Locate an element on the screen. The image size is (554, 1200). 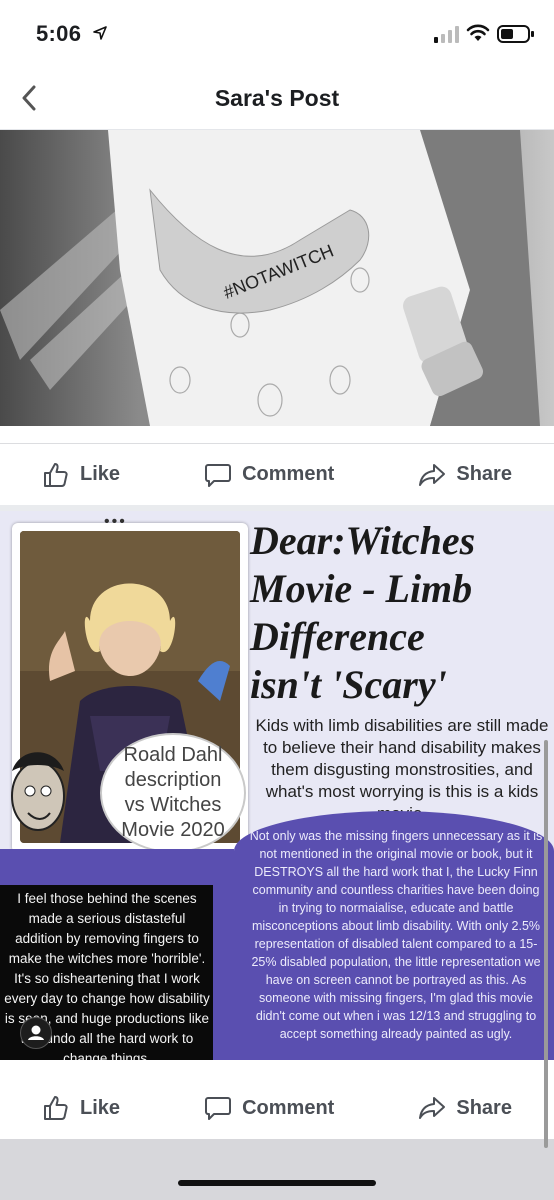
status-time: 5:06 is located at coordinates (59, 33).